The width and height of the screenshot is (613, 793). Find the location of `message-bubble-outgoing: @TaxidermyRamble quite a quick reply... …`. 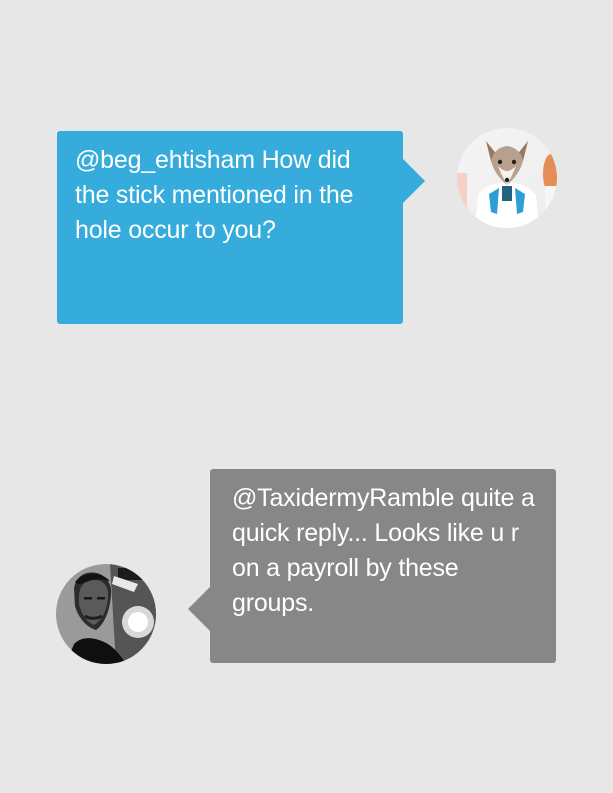

message-bubble-outgoing: @TaxidermyRamble quite a quick reply... … is located at coordinates (372, 566).